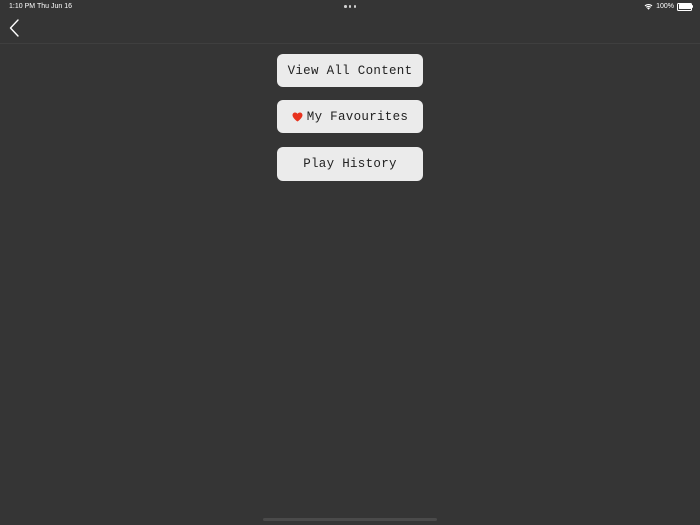  I want to click on multitask-dots-icon, so click(350, 6).